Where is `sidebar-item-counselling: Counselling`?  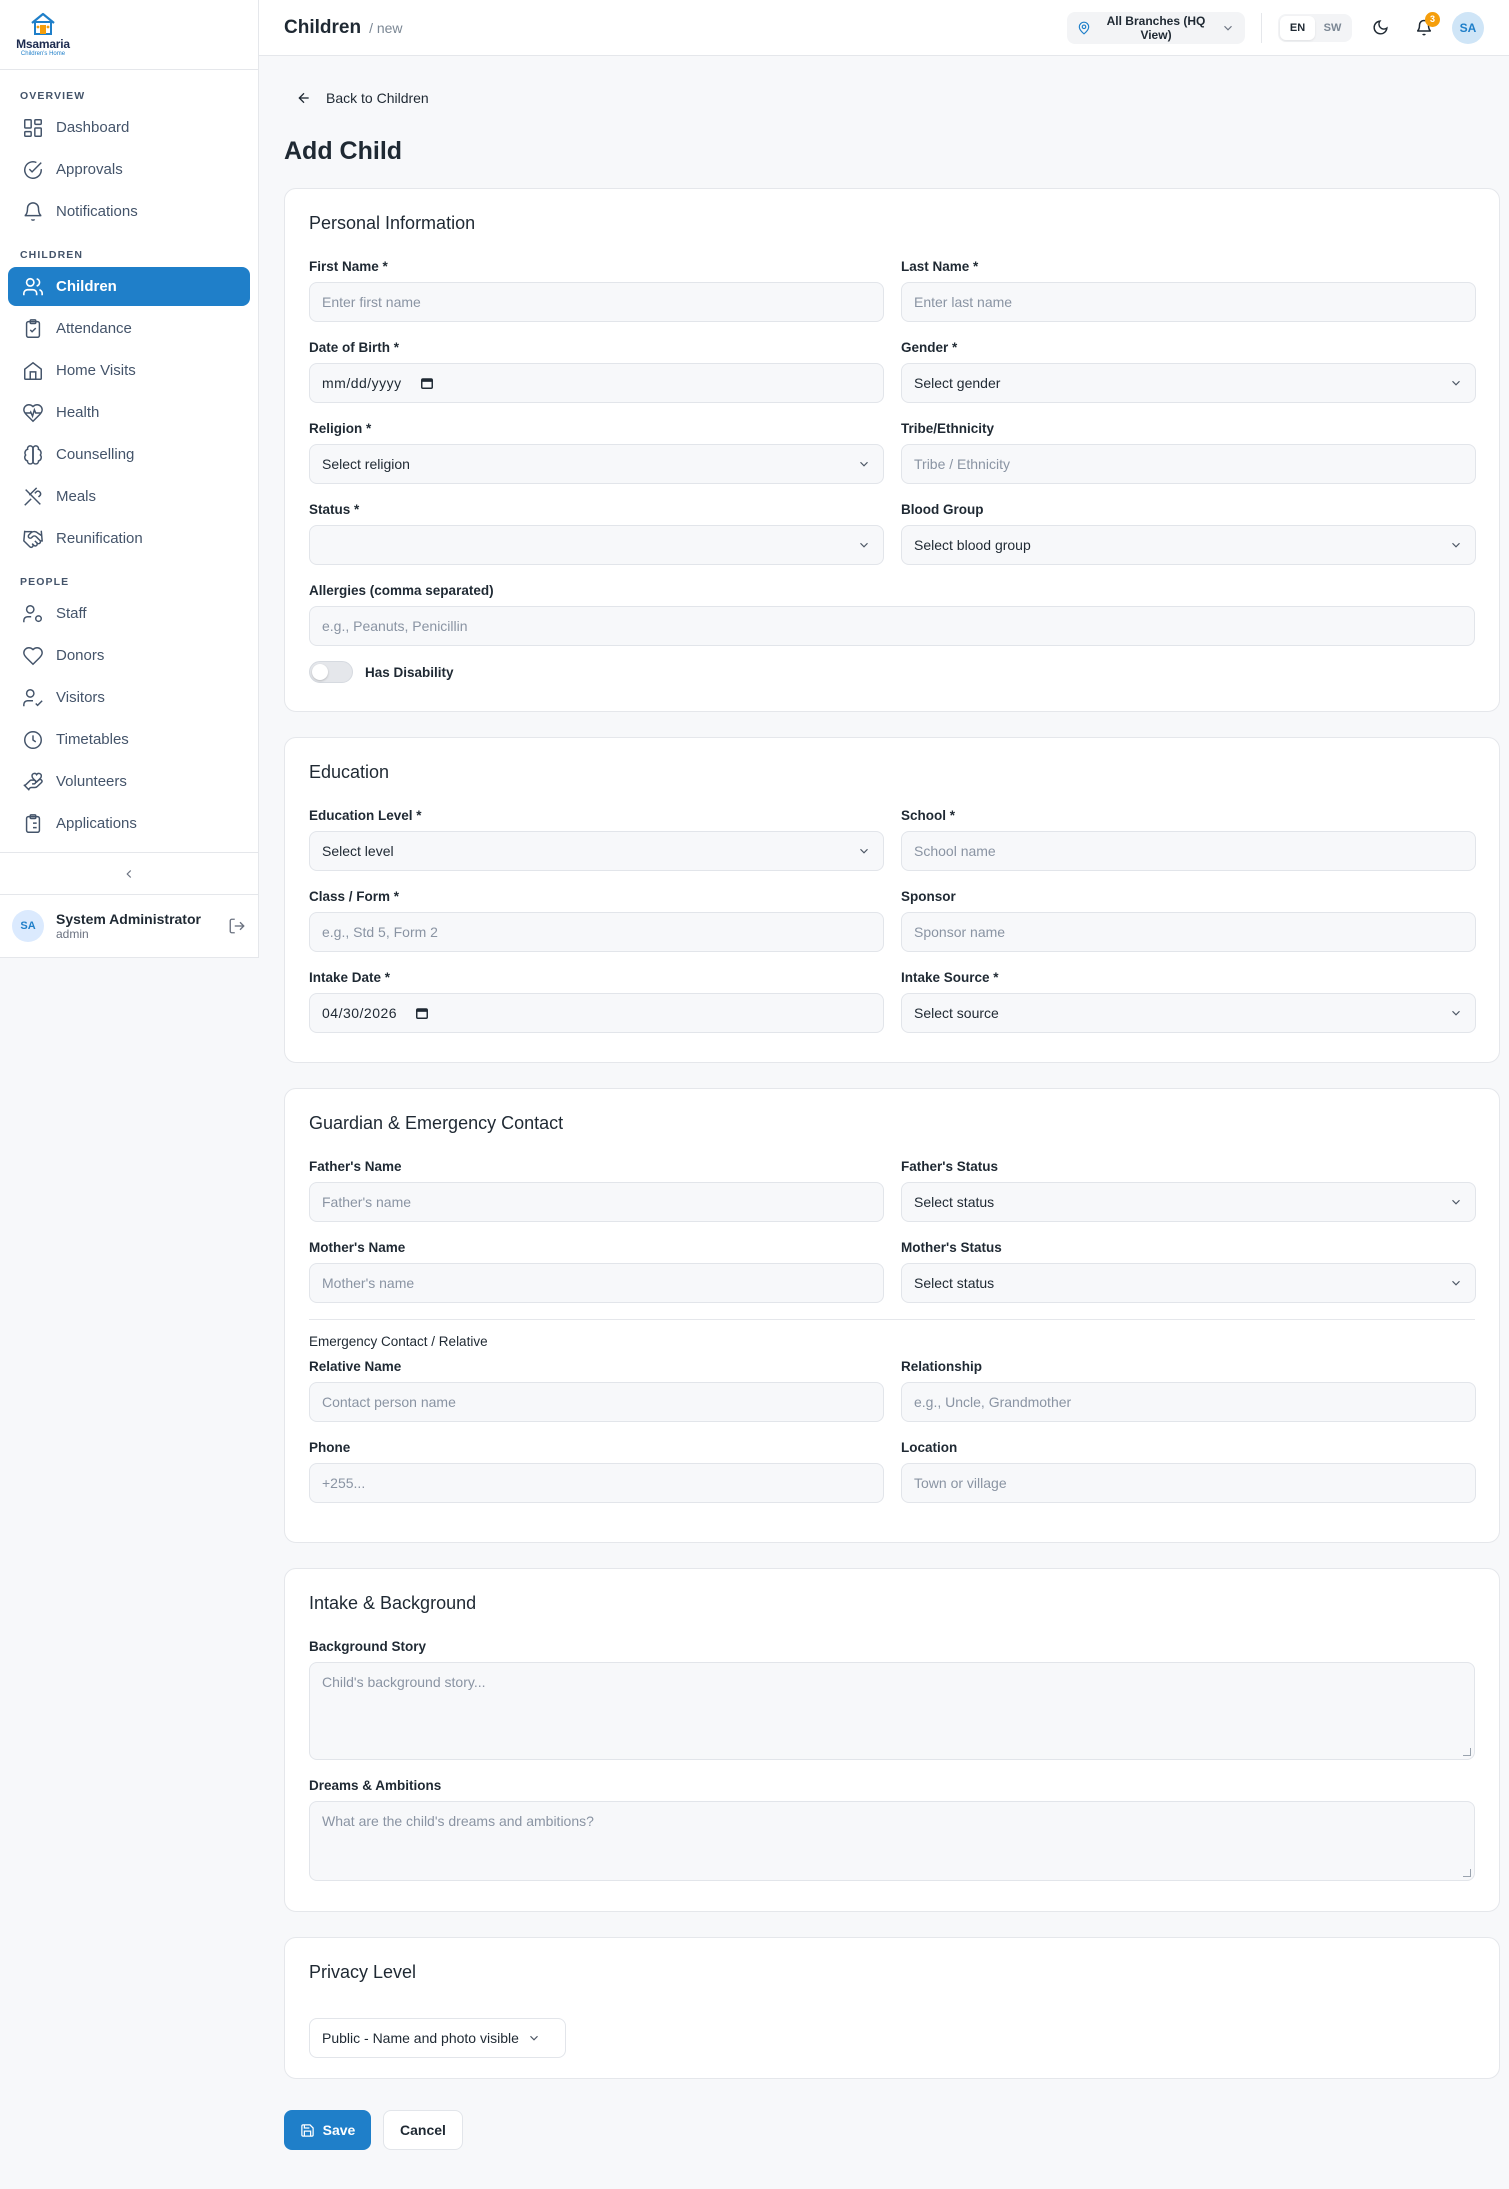
sidebar-item-counselling: Counselling is located at coordinates (129, 454).